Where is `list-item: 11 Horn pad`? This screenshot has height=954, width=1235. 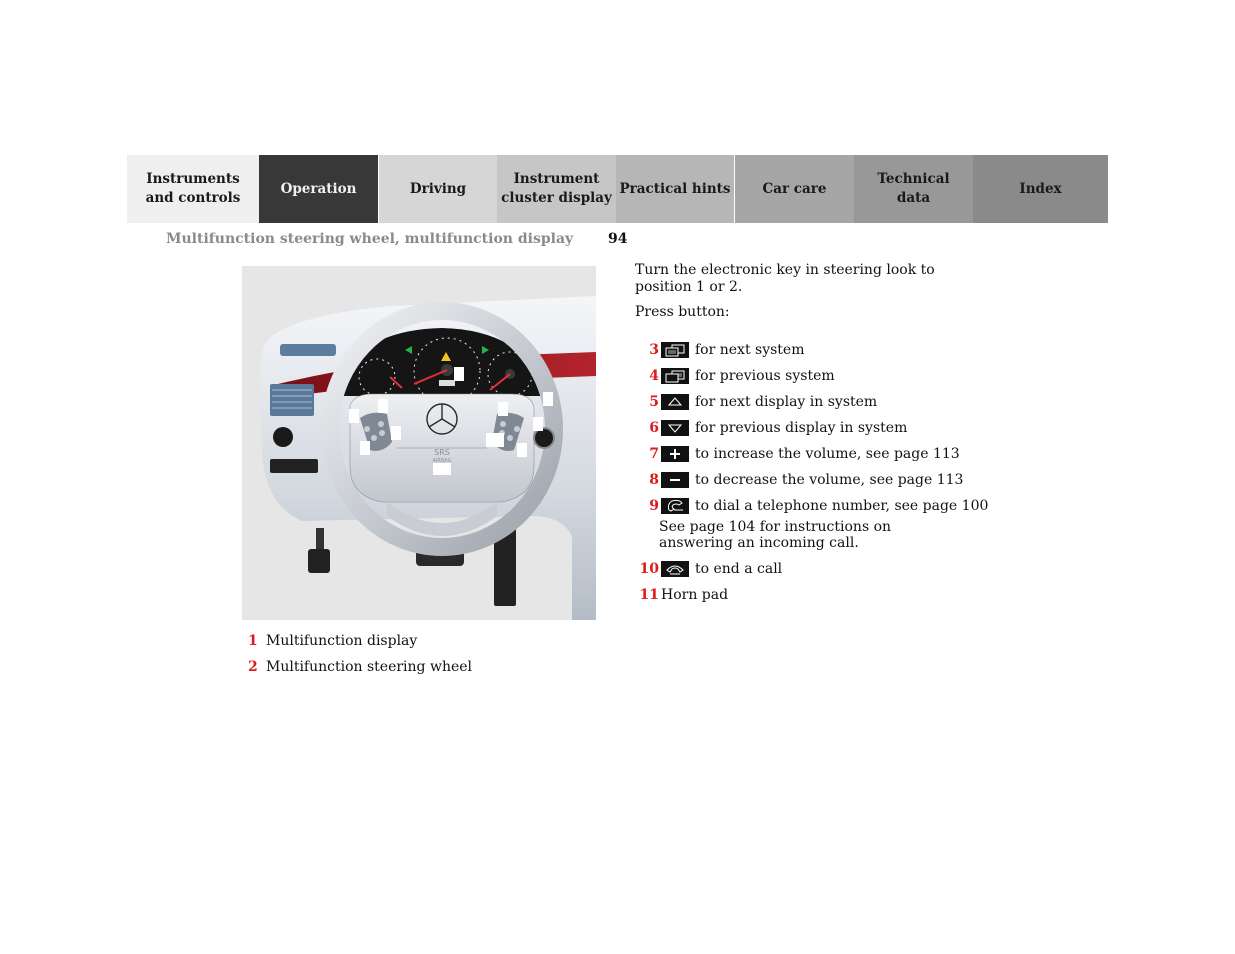 list-item: 11 Horn pad is located at coordinates (708, 595).